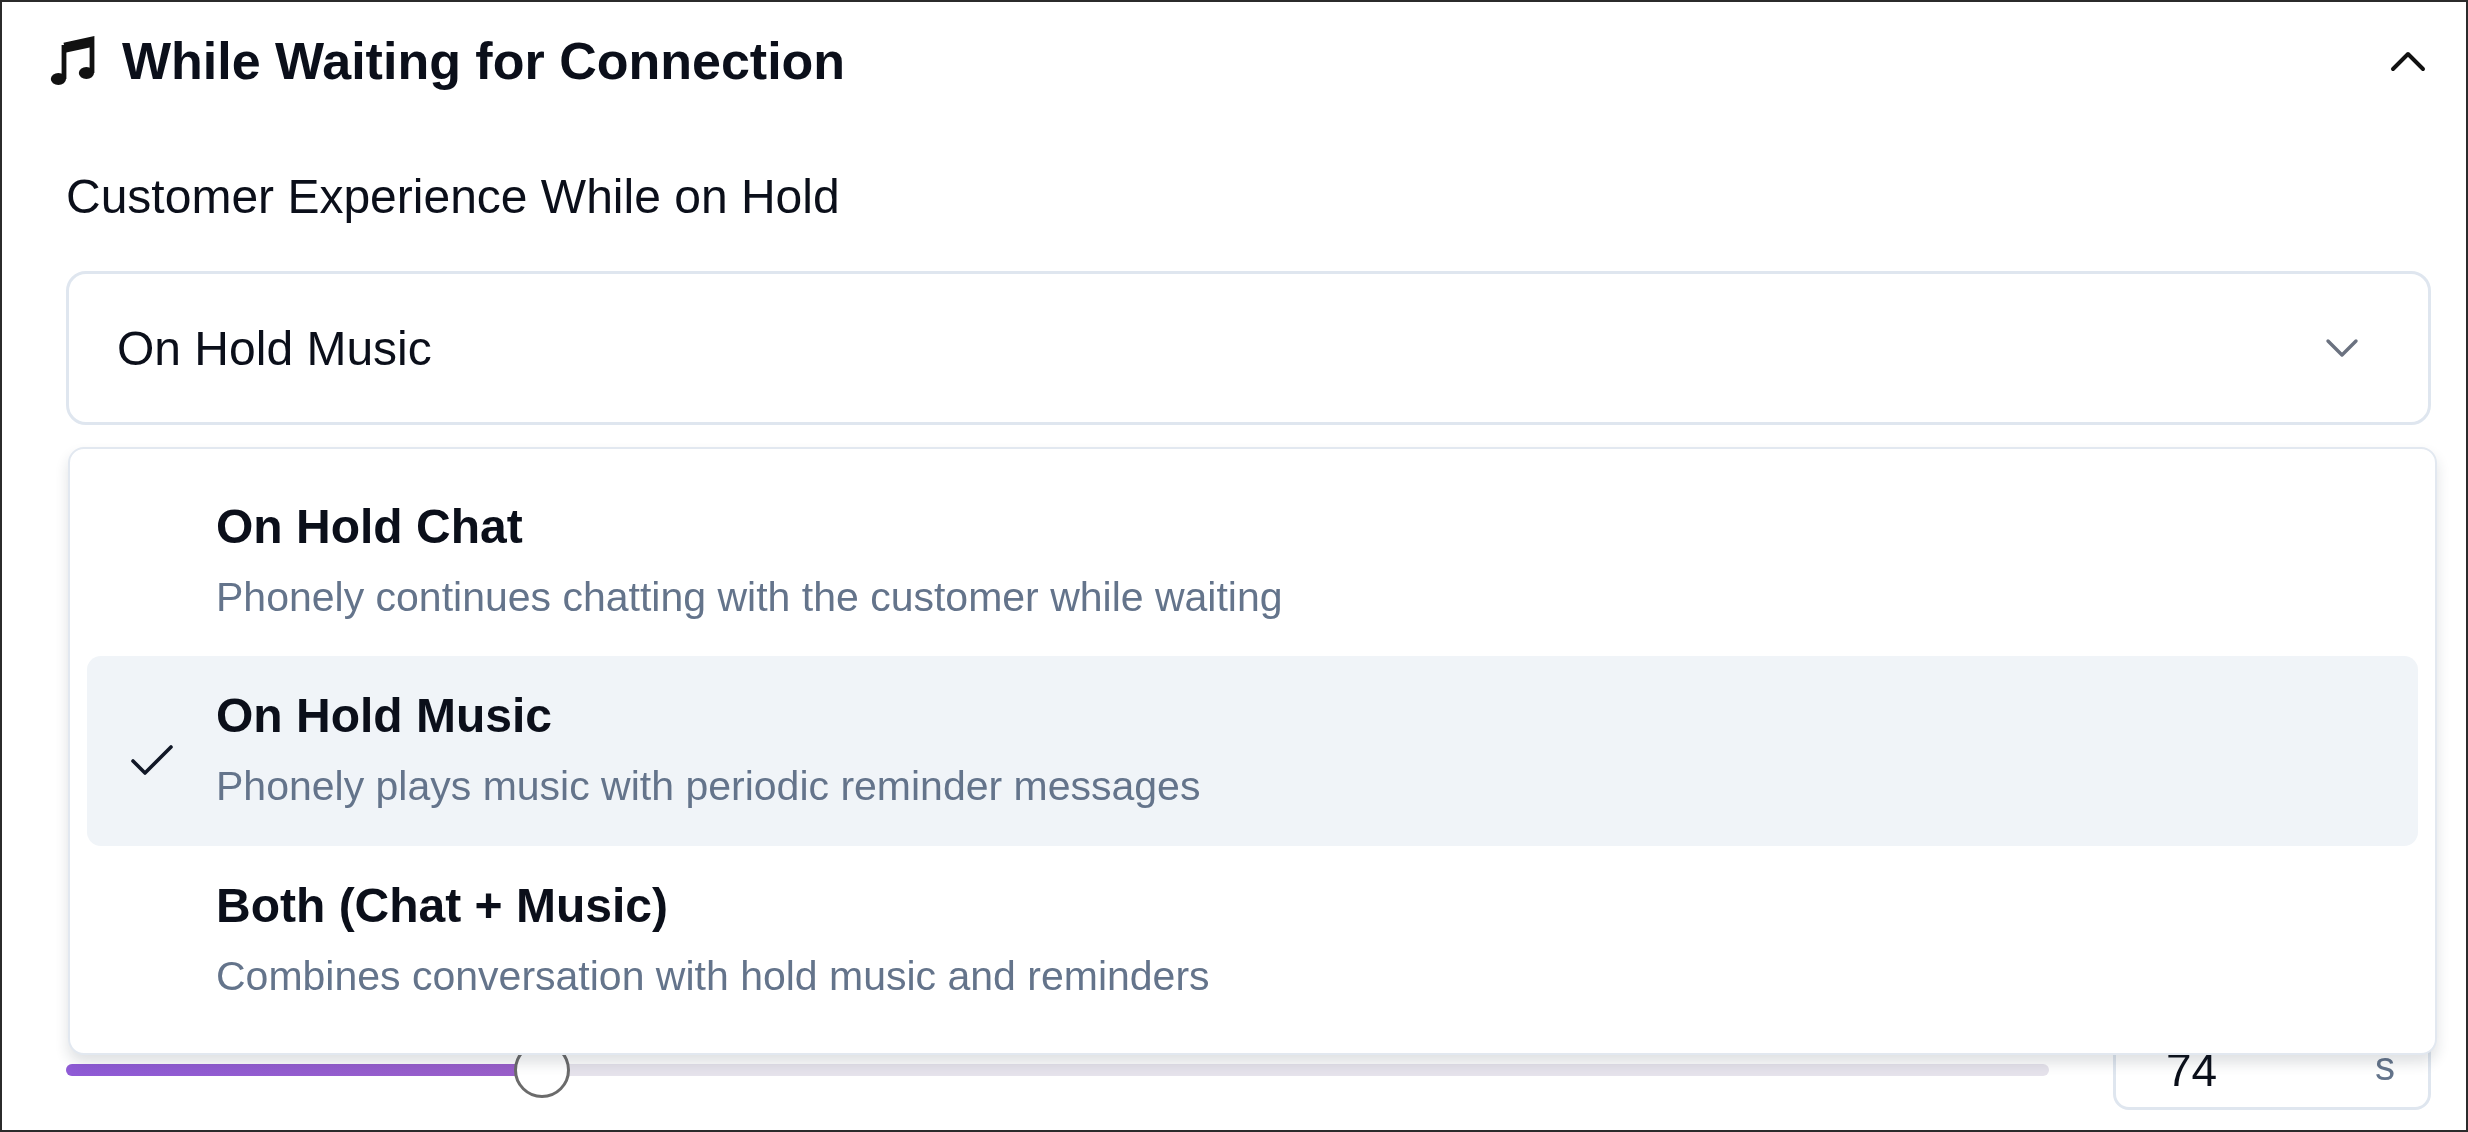 The width and height of the screenshot is (2468, 1132). Describe the element at coordinates (484, 61) in the screenshot. I see `section-title: While Waiting for Connection` at that location.